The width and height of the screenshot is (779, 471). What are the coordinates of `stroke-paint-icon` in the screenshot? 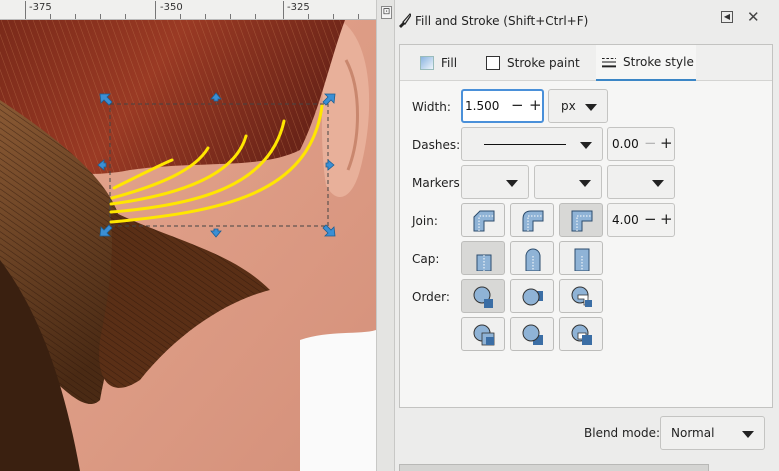 It's located at (493, 63).